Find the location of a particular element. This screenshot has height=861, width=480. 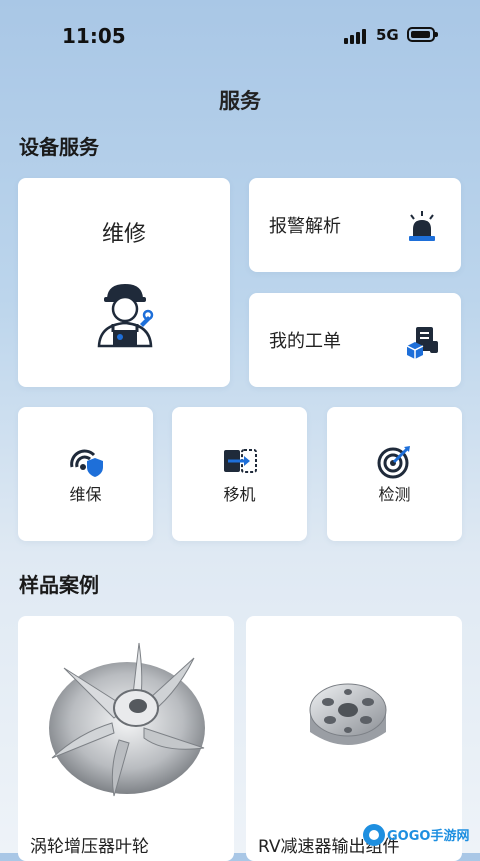

inspection-label: 检测 is located at coordinates (394, 494).